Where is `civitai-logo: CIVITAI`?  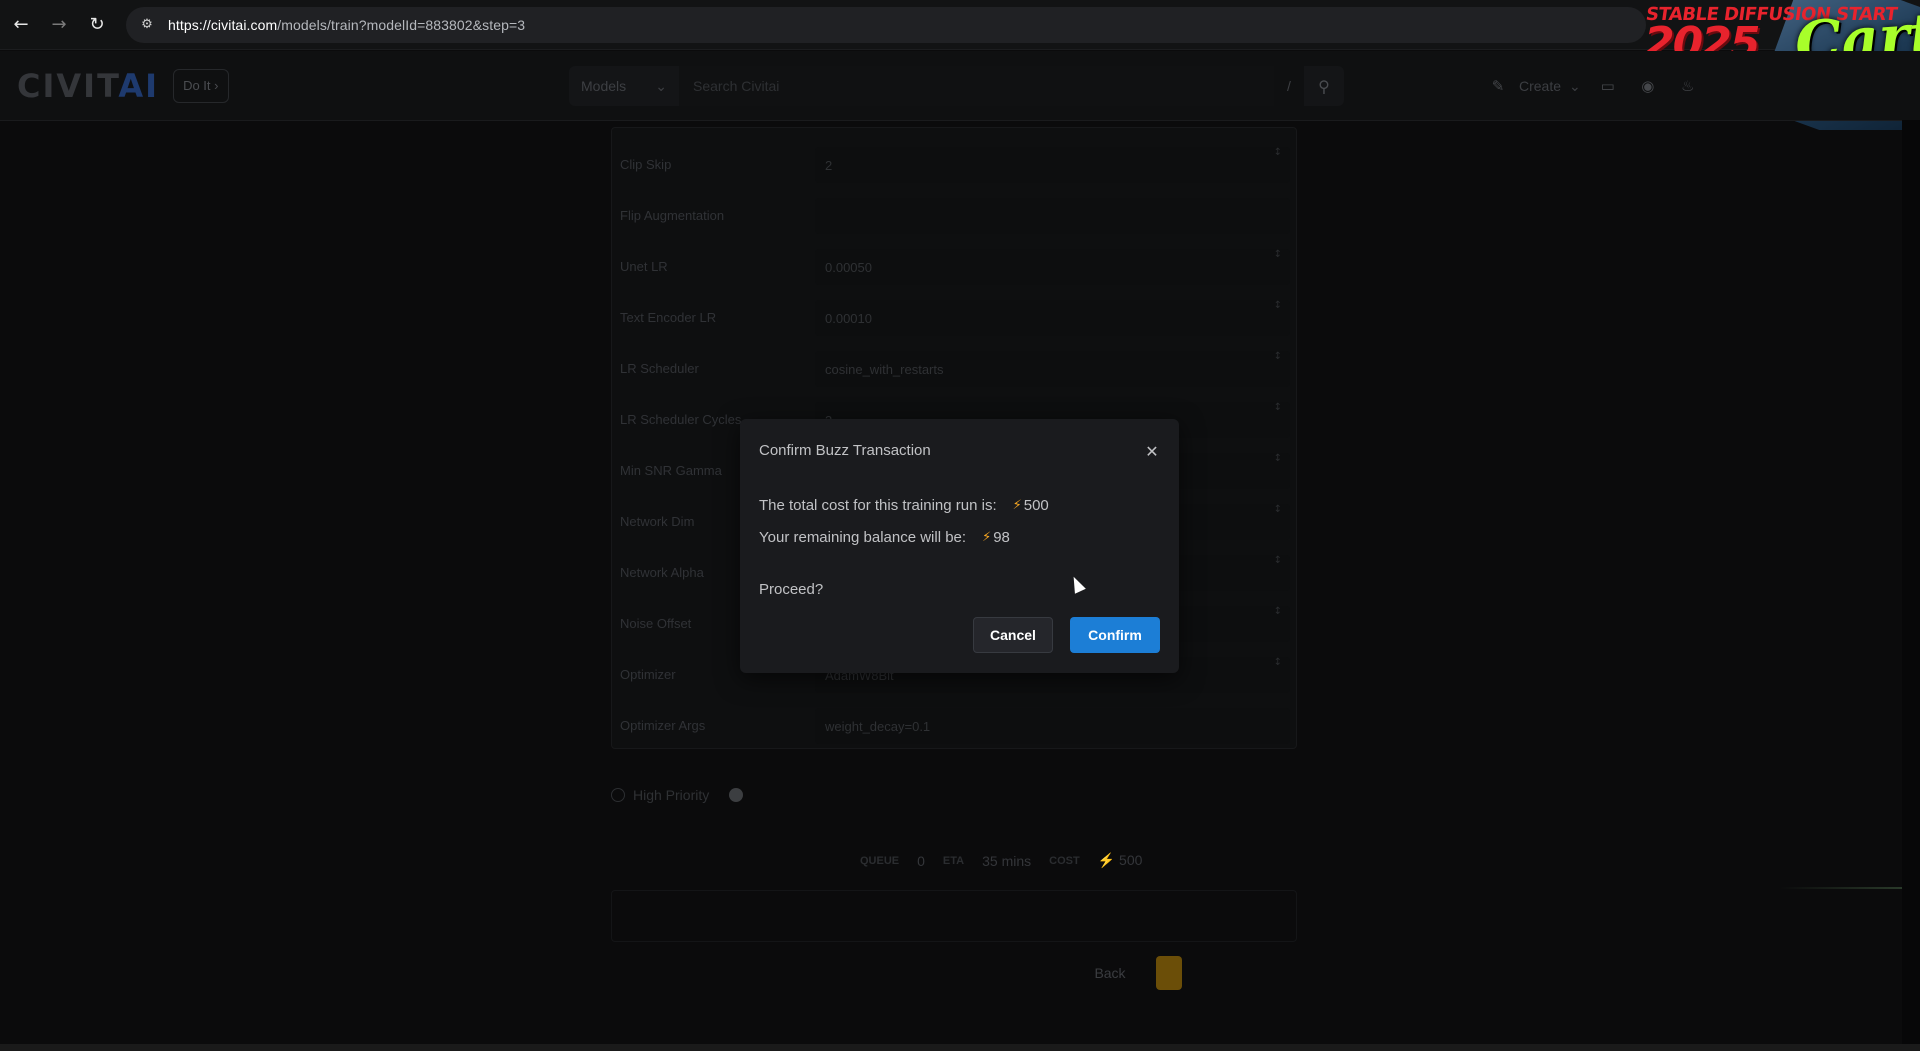 civitai-logo: CIVITAI is located at coordinates (88, 86).